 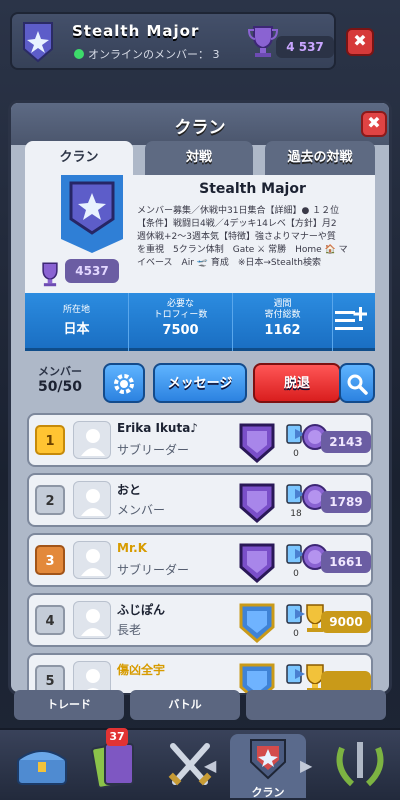 I want to click on member-row: 2 おと メンバー 18 1789, so click(x=200, y=500).